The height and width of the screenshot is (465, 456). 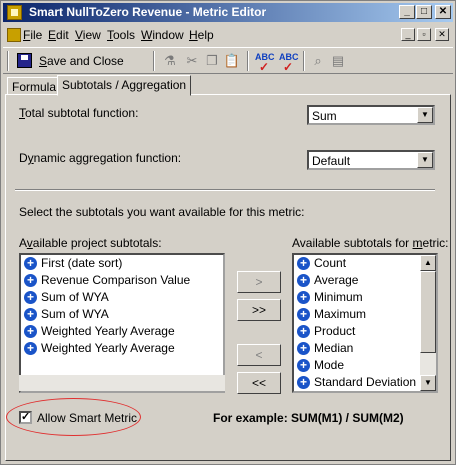 What do you see at coordinates (162, 35) in the screenshot?
I see `menu-window: Window` at bounding box center [162, 35].